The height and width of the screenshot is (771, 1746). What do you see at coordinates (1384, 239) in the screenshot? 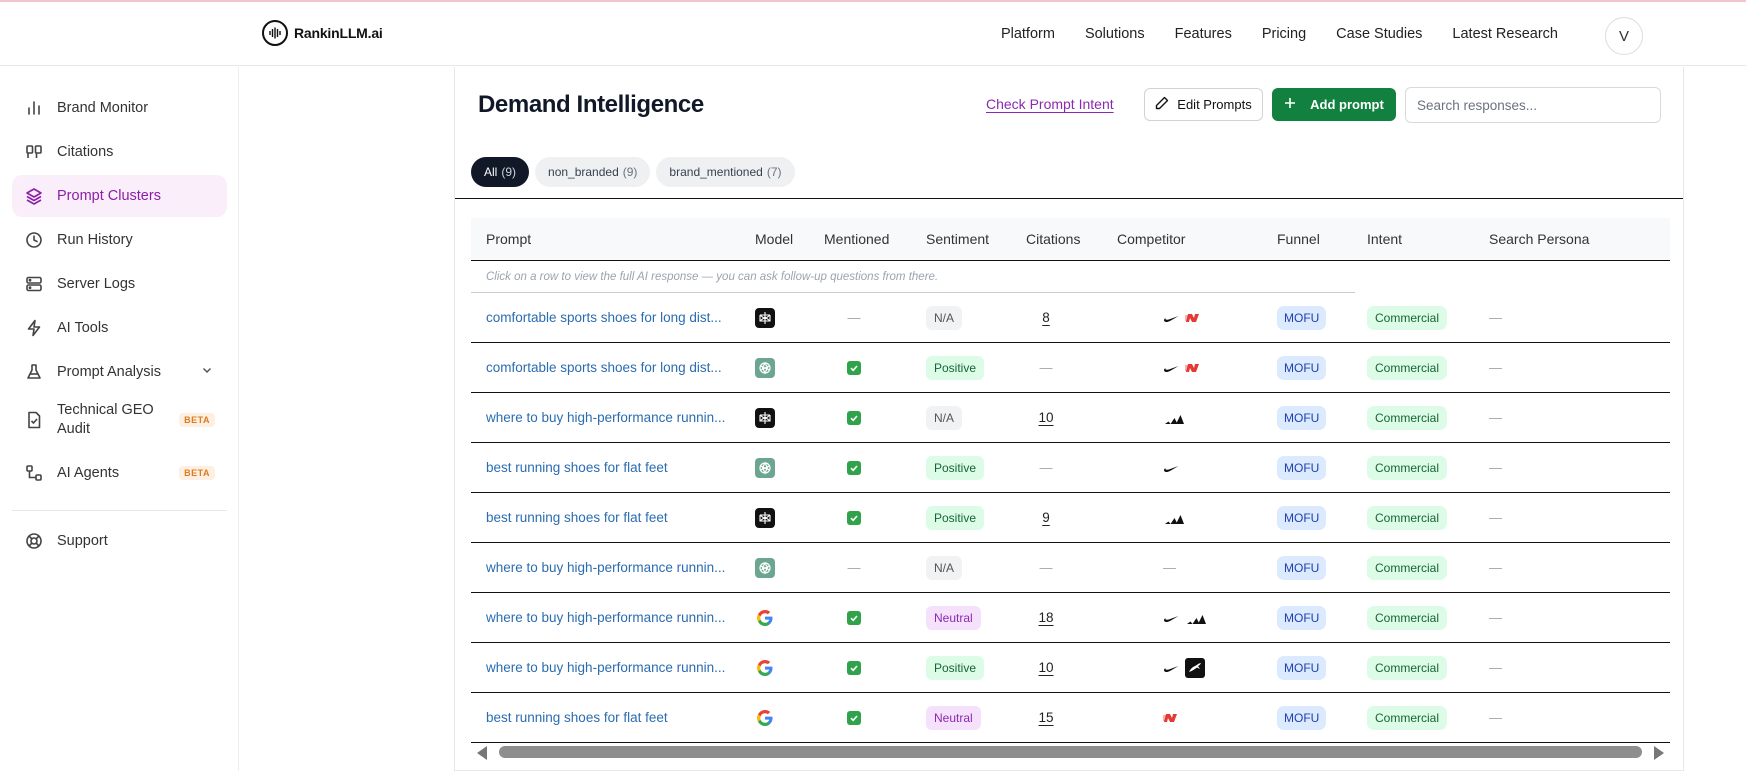
I see `column-header-intent: Intent` at bounding box center [1384, 239].